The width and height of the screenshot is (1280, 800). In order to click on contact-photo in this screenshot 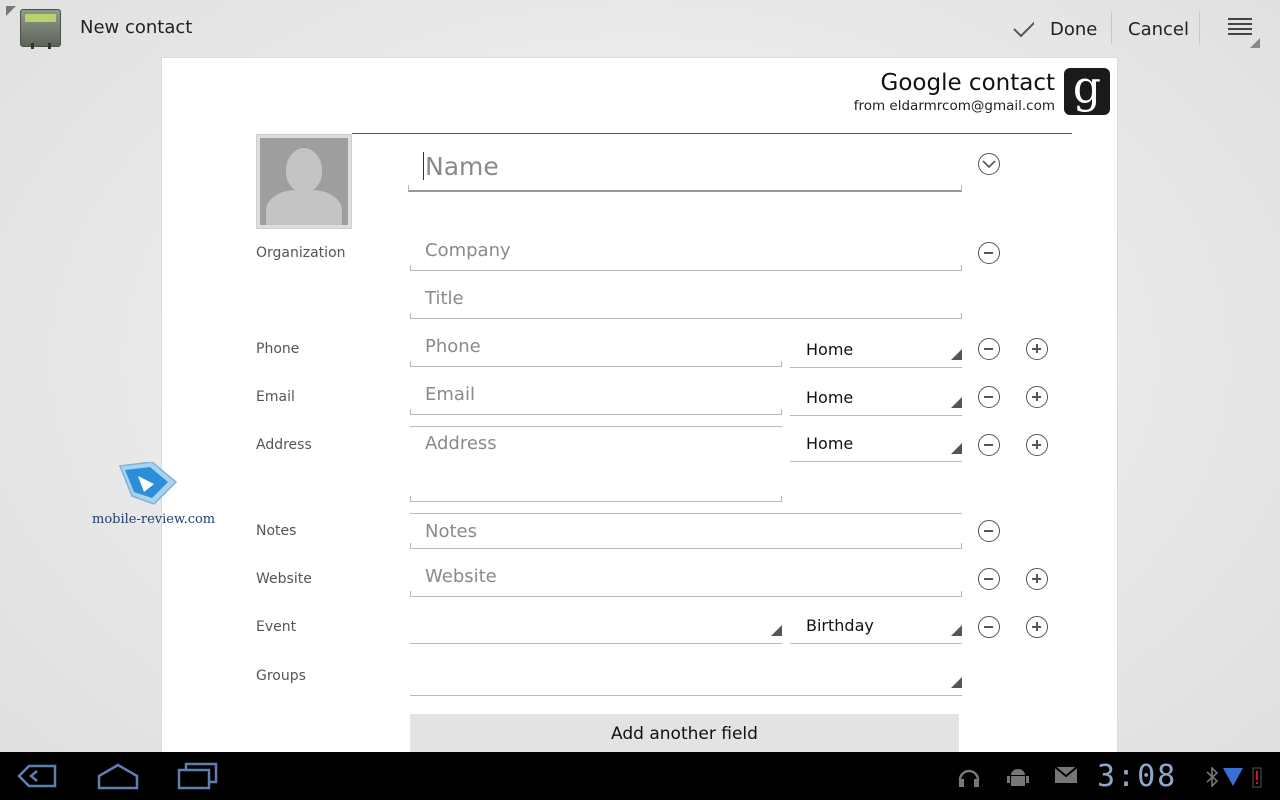, I will do `click(304, 181)`.